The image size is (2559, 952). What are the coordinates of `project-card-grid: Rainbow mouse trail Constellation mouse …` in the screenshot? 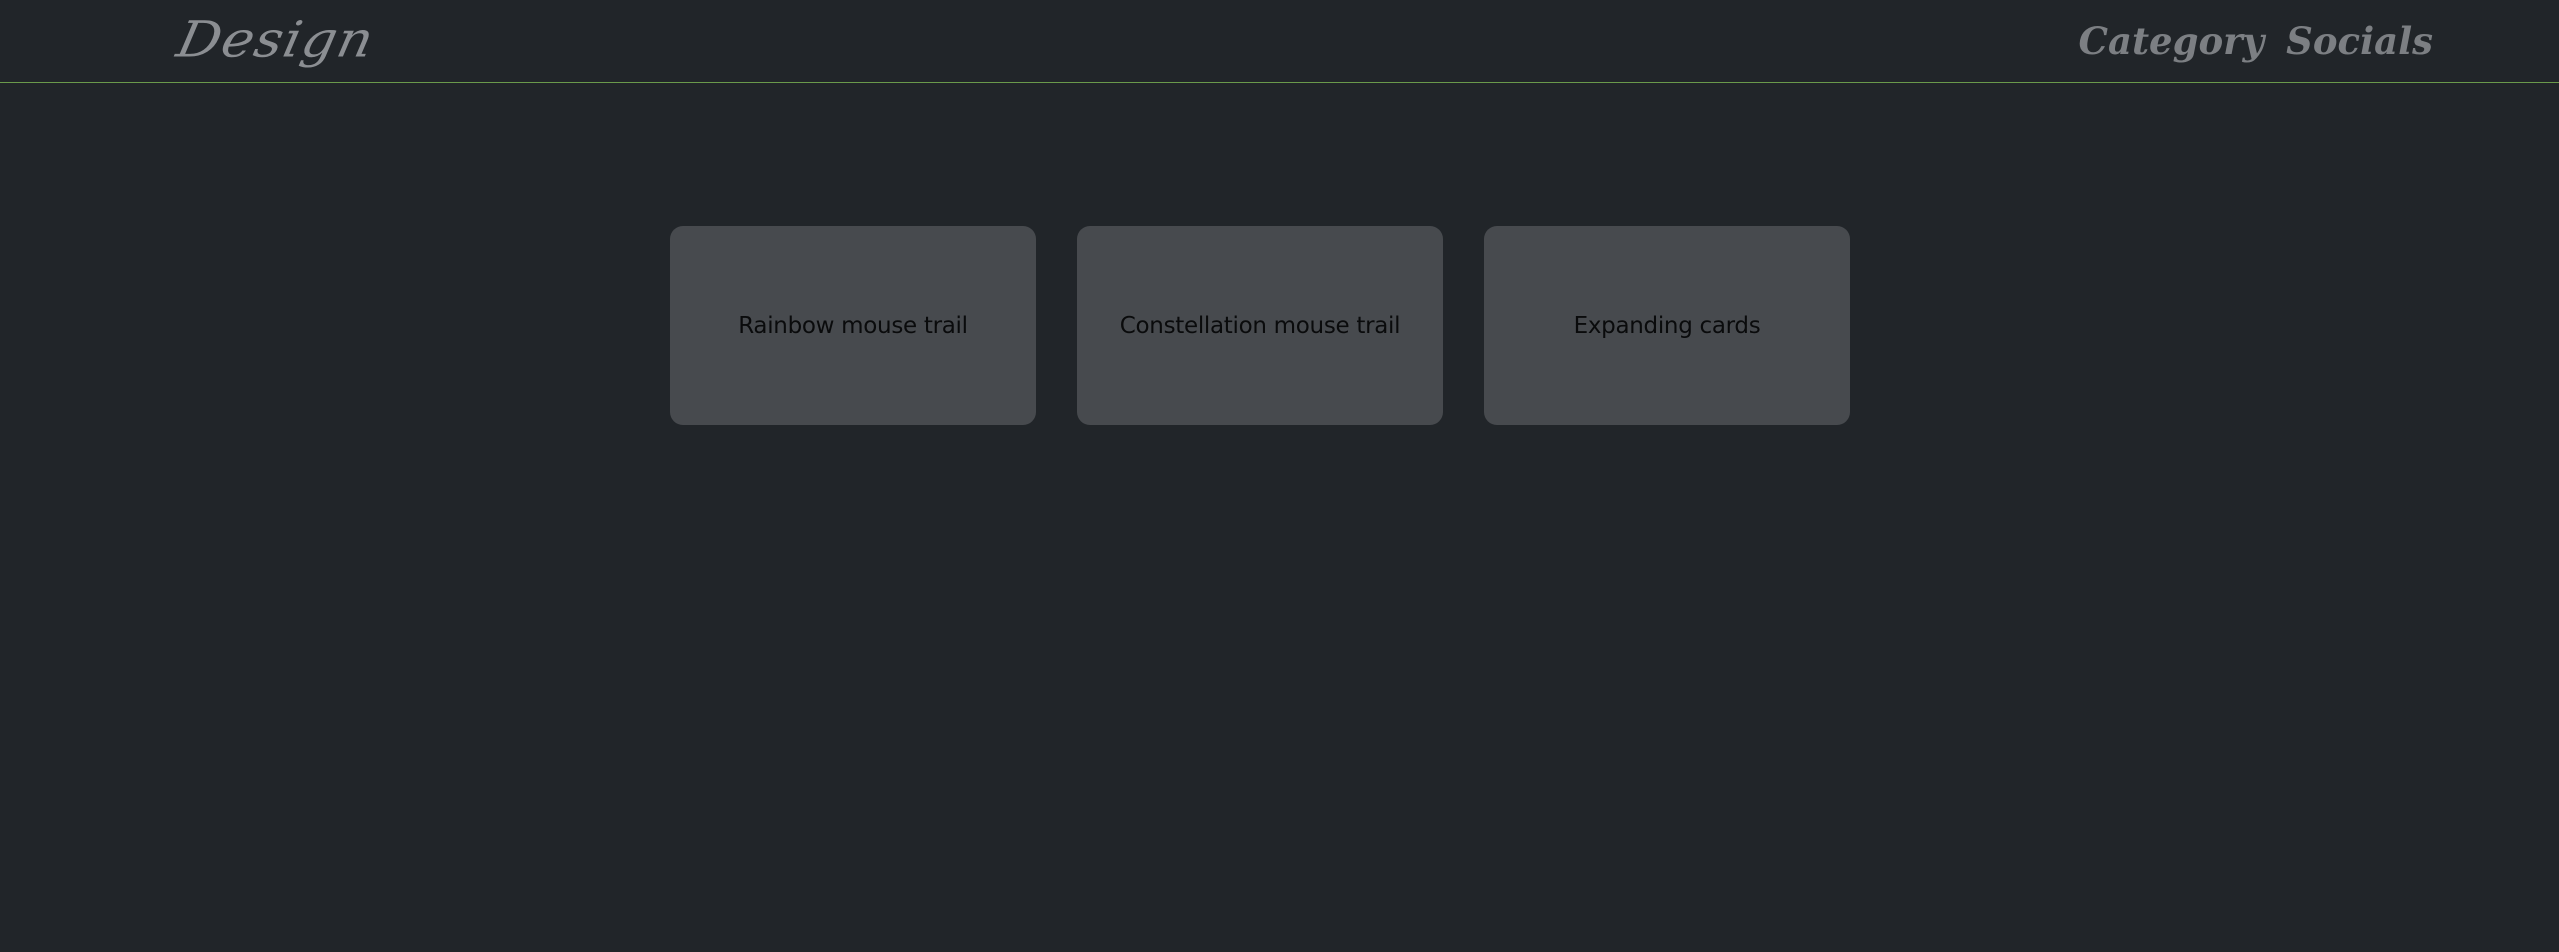 It's located at (1260, 325).